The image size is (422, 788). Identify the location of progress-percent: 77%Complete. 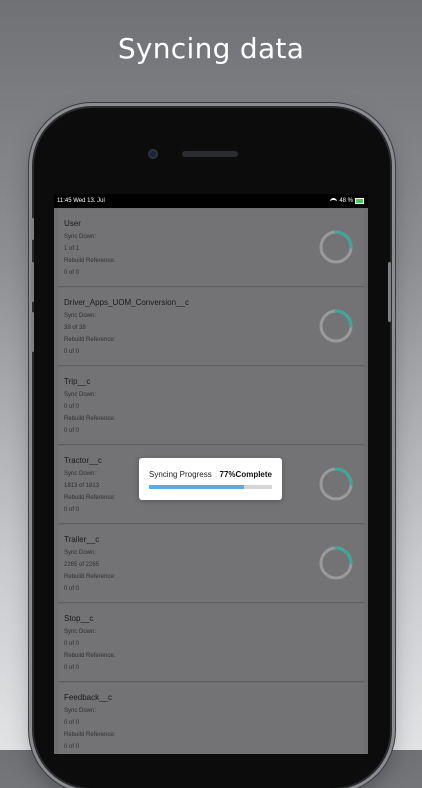
(245, 474).